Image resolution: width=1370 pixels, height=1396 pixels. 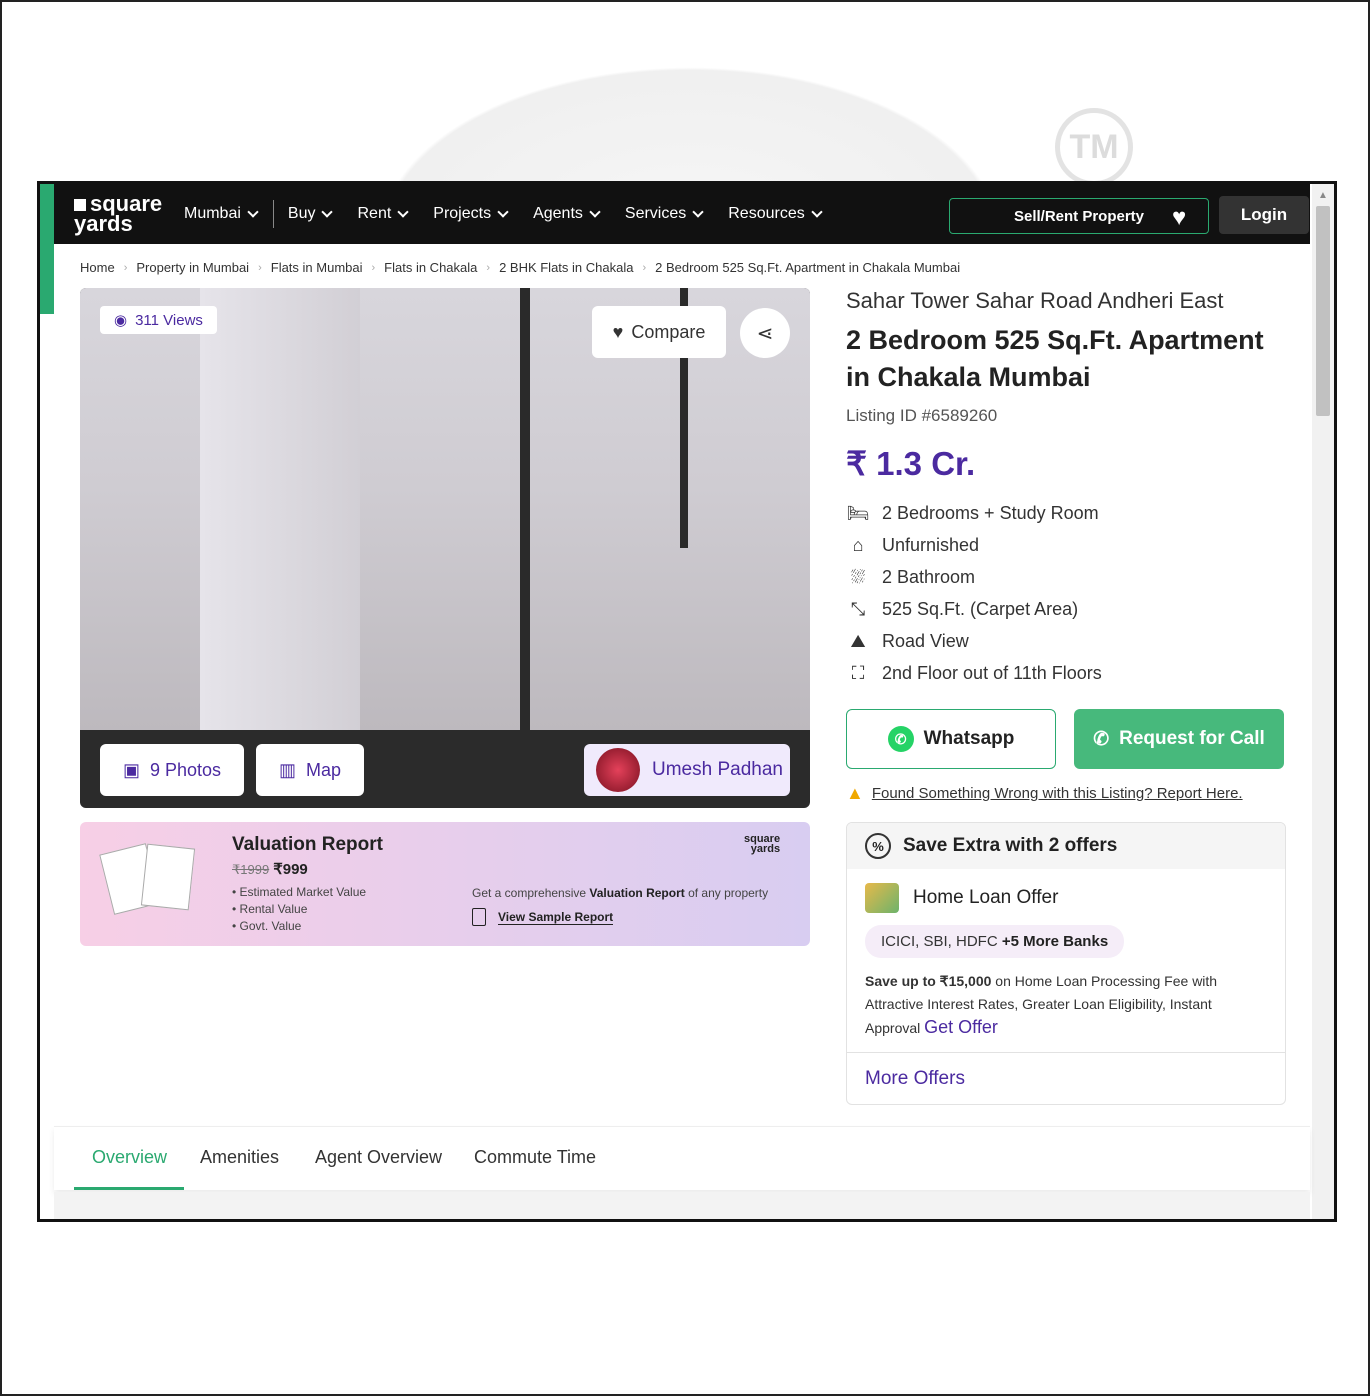 I want to click on share-icon: ⋖, so click(x=765, y=333).